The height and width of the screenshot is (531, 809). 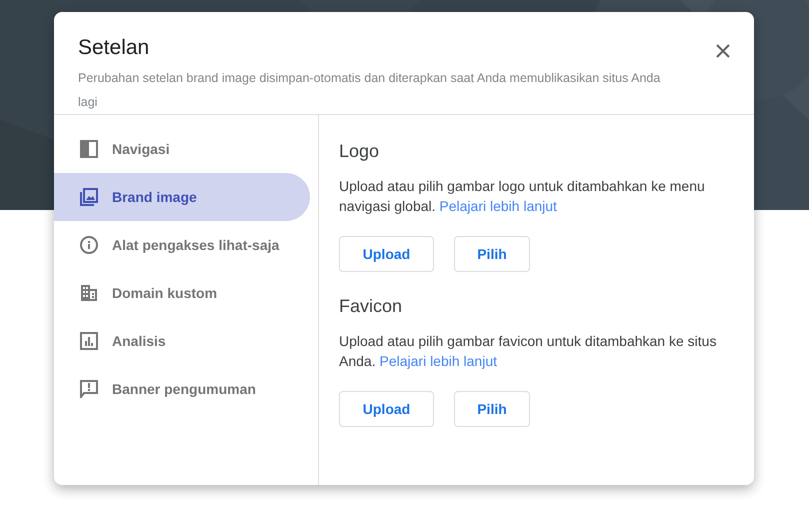 What do you see at coordinates (371, 306) in the screenshot?
I see `section-title: Favicon` at bounding box center [371, 306].